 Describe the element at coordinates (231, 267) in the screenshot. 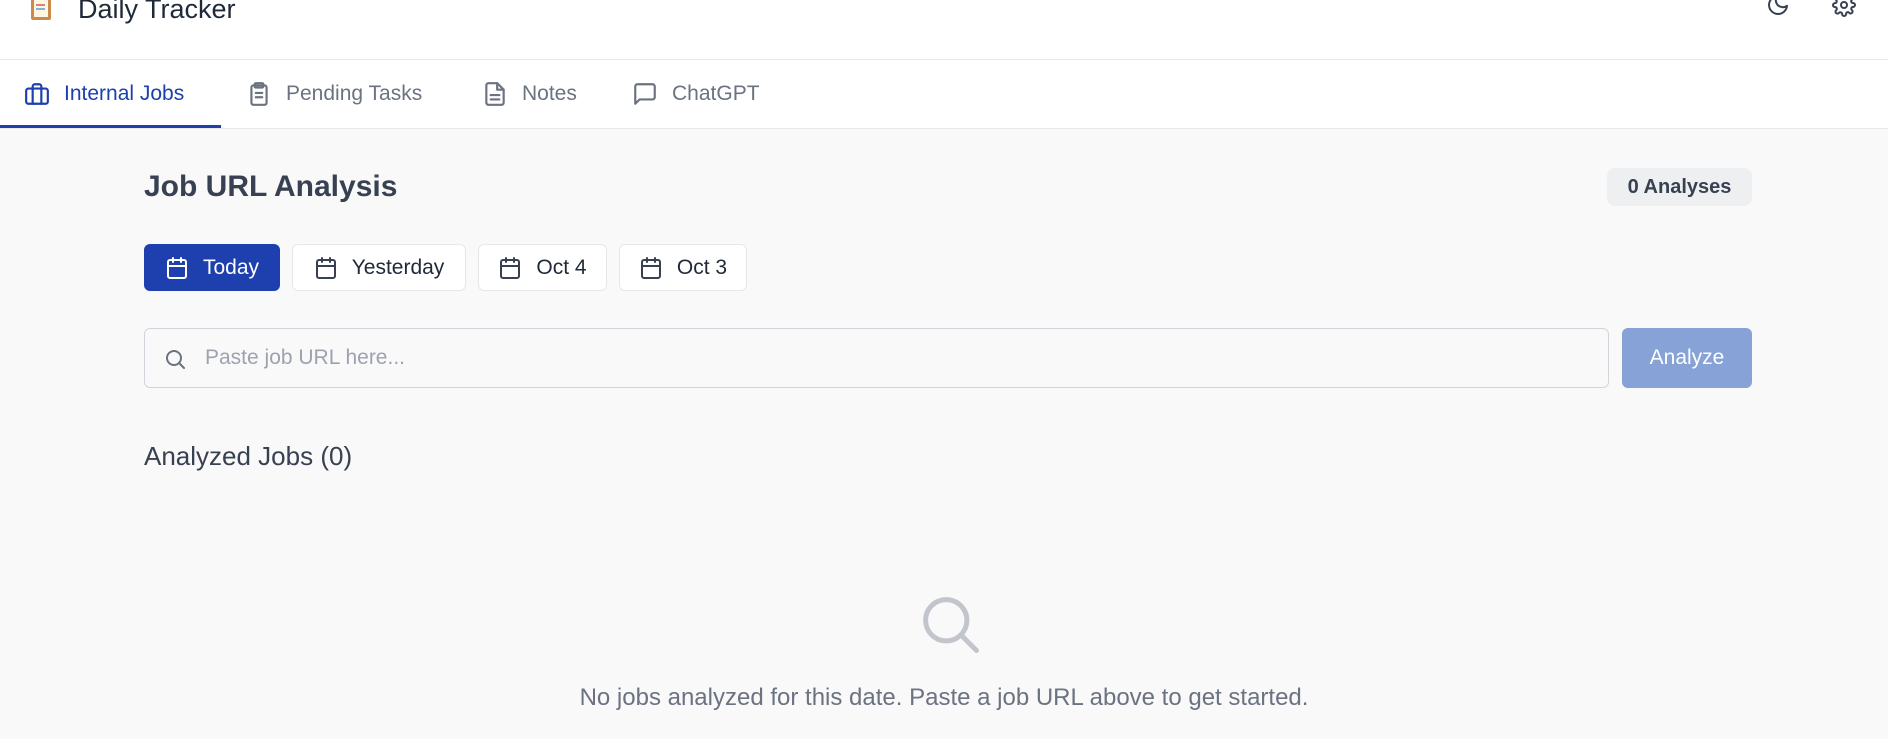

I see `date-filter-label: Today` at that location.